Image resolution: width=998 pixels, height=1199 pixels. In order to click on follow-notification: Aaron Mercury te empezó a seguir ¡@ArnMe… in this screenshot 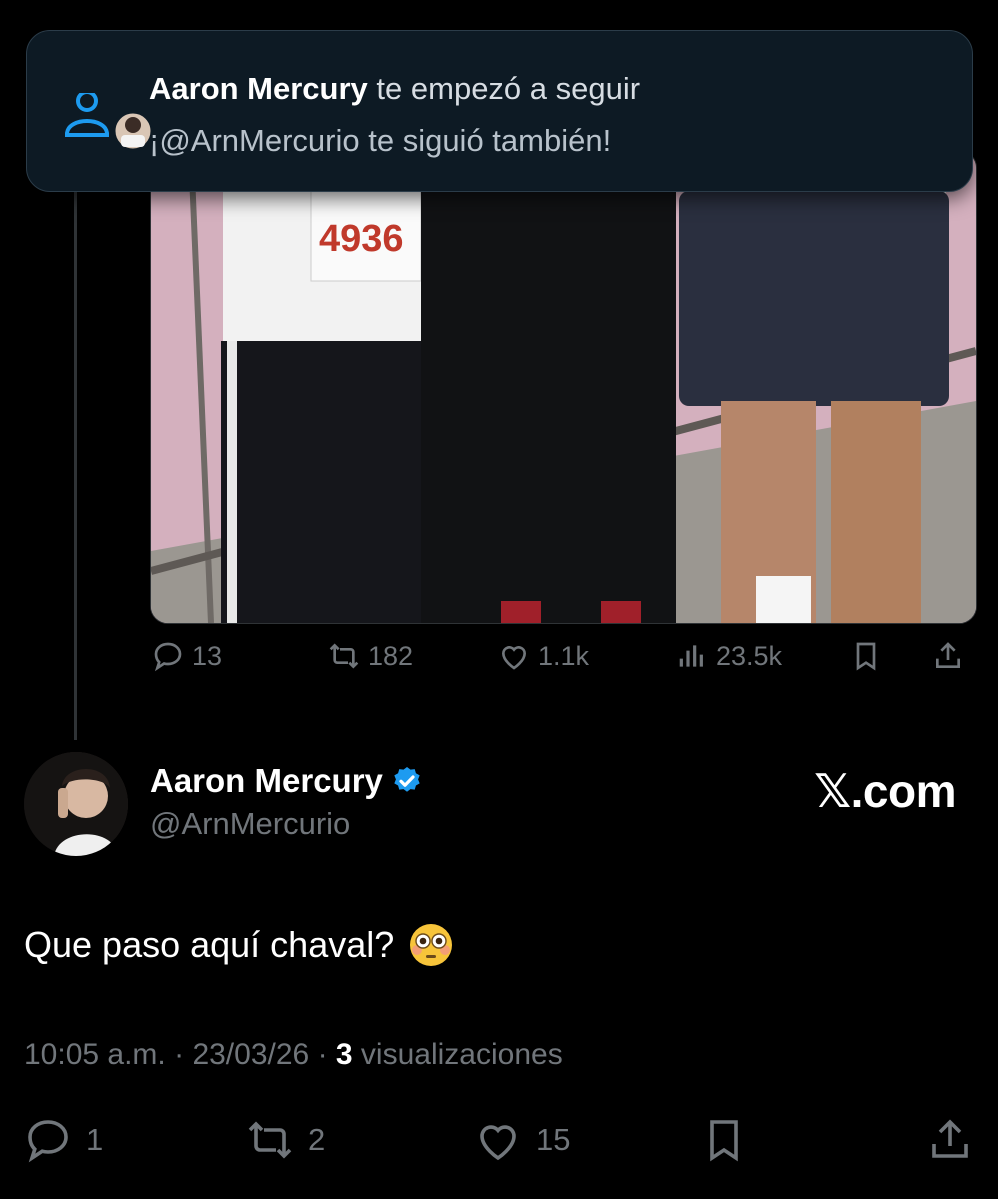, I will do `click(499, 111)`.